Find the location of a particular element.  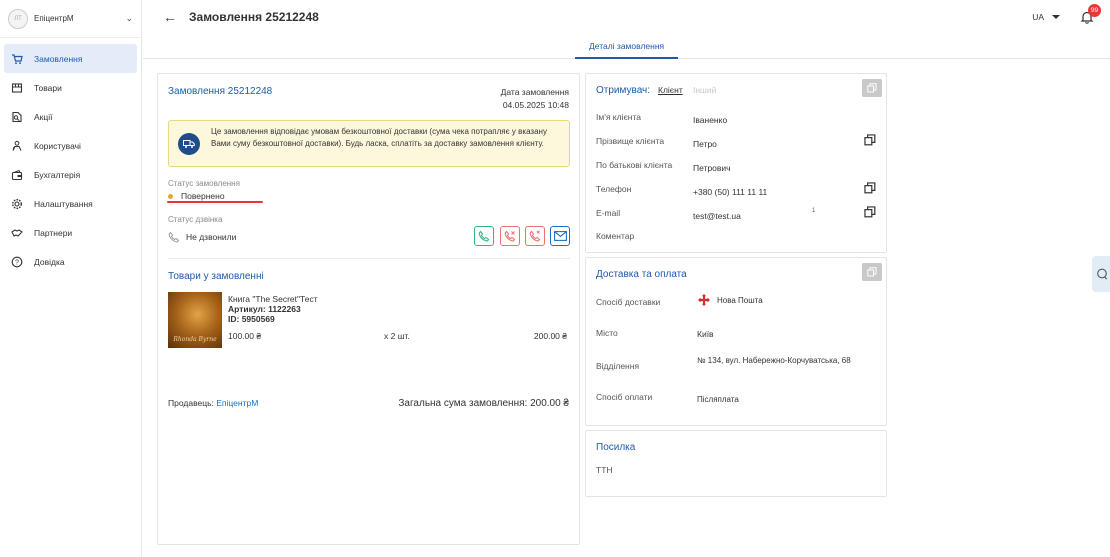

sidebar-item-accounting: Бухгалтерія is located at coordinates (70, 174).